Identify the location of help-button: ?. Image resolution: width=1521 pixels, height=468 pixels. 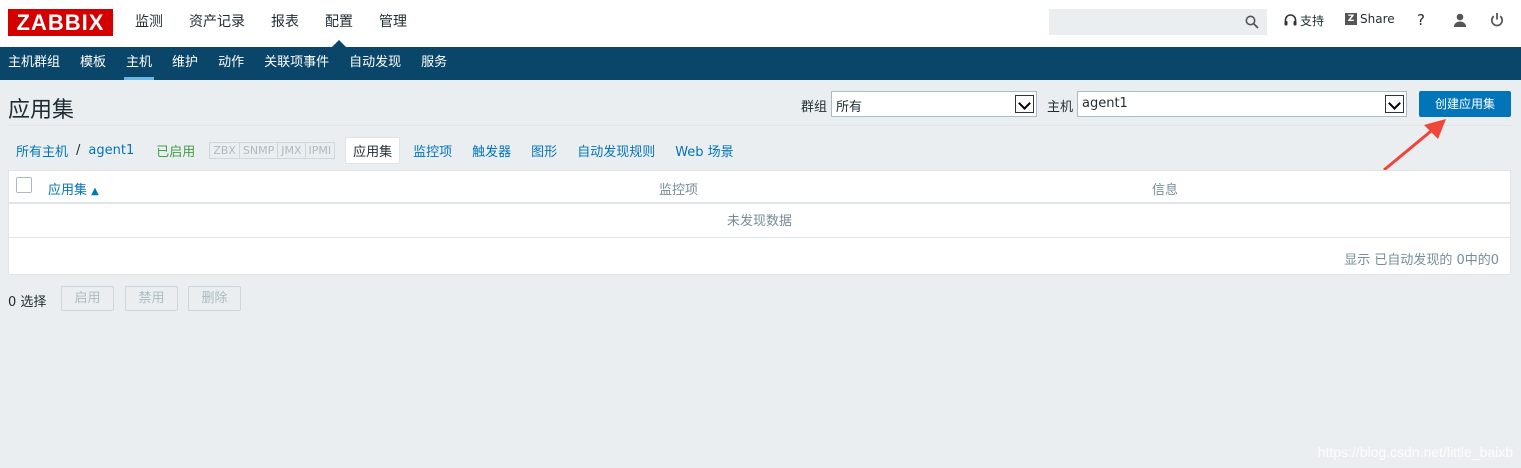
(1421, 20).